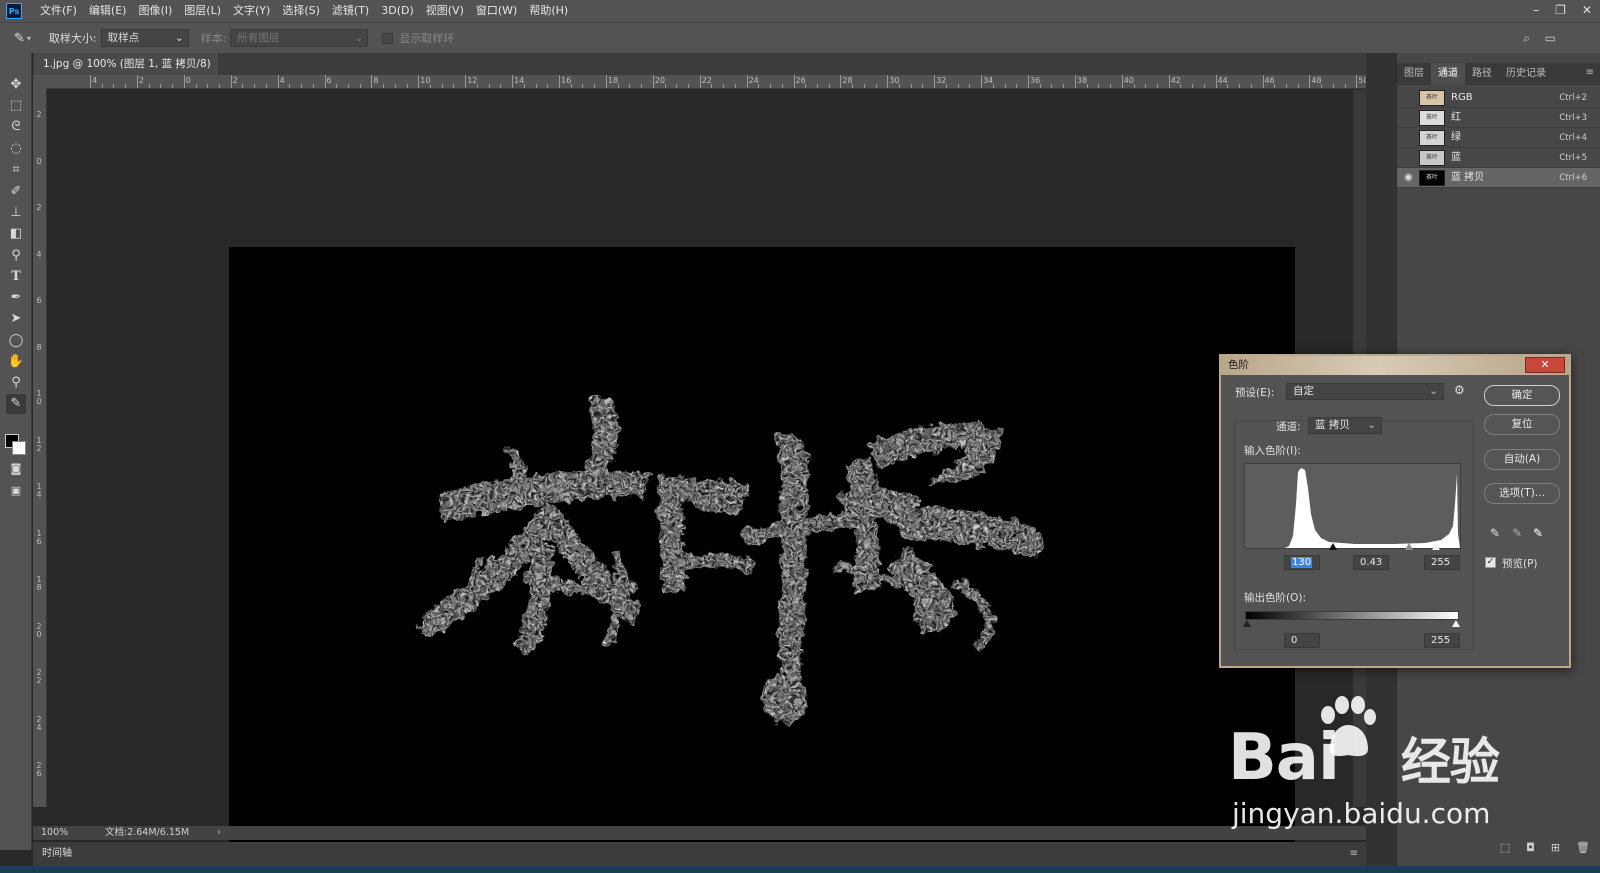  Describe the element at coordinates (202, 11) in the screenshot. I see `menu-layer: 图层(L)` at that location.